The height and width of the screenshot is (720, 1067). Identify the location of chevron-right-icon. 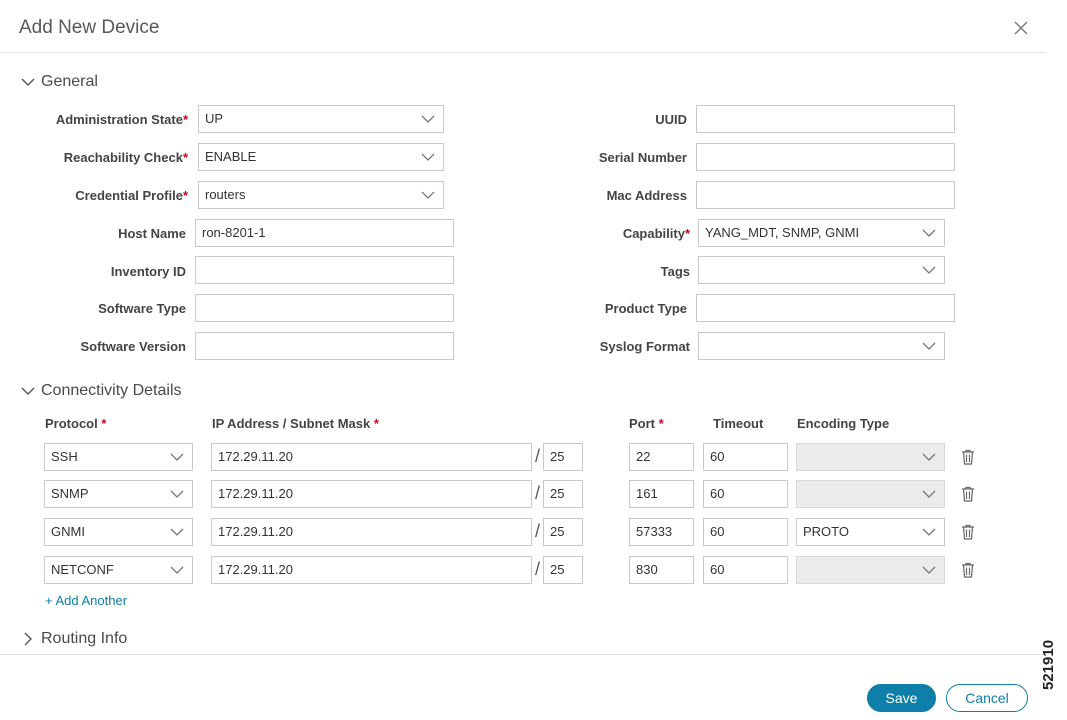
(28, 639).